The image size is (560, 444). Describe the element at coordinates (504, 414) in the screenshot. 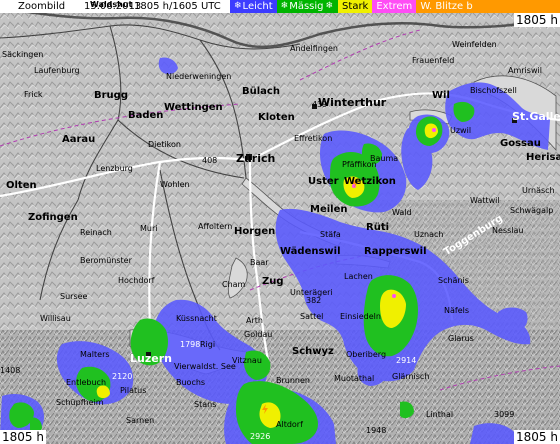

I see `elevation-3099: 3099` at that location.